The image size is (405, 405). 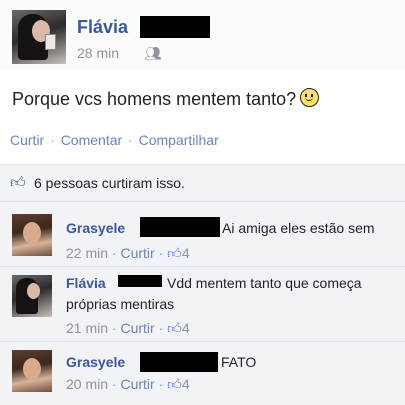 What do you see at coordinates (87, 253) in the screenshot?
I see `comment-timestamp: 22 min` at bounding box center [87, 253].